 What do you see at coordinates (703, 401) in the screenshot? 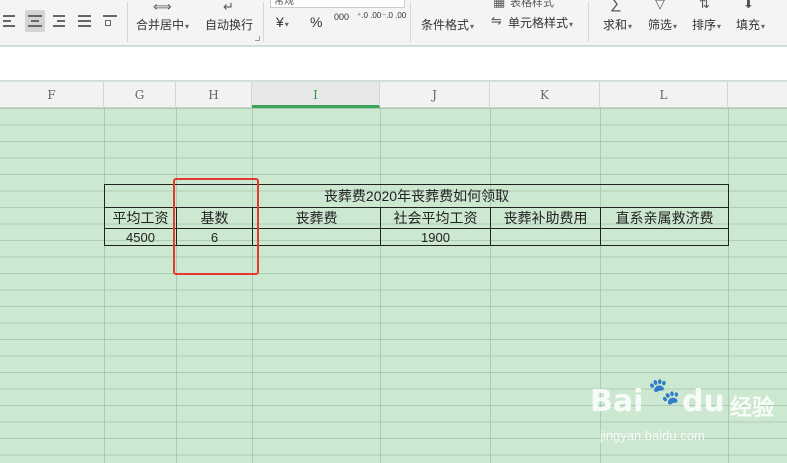
I see `watermark-brand-suffix: du` at bounding box center [703, 401].